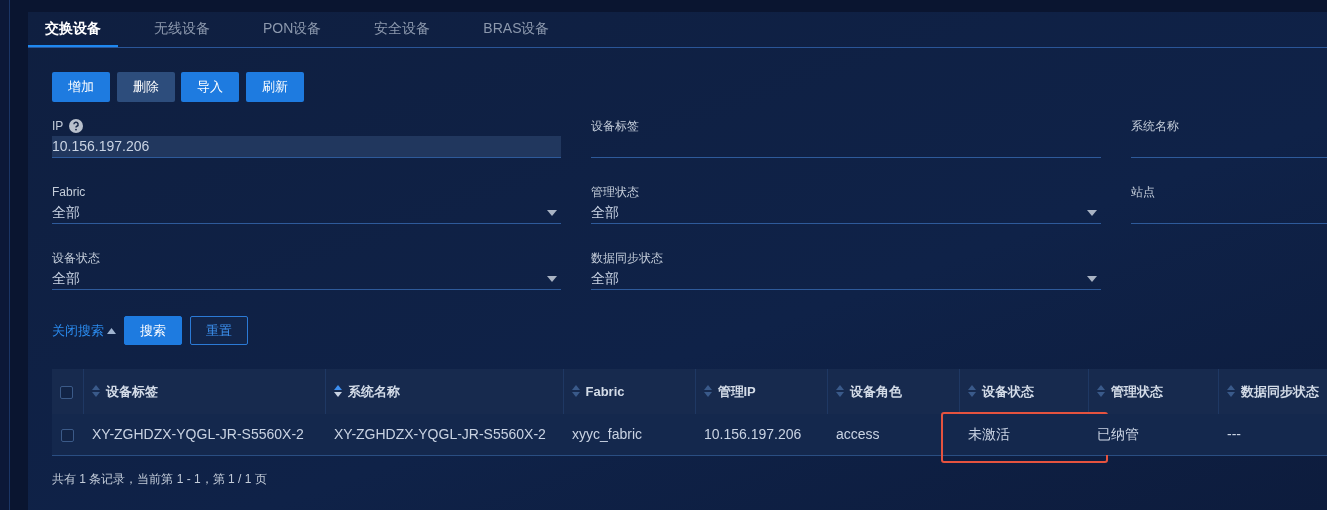 The image size is (1327, 510). What do you see at coordinates (627, 258) in the screenshot?
I see `field-label: 数据同步状态` at bounding box center [627, 258].